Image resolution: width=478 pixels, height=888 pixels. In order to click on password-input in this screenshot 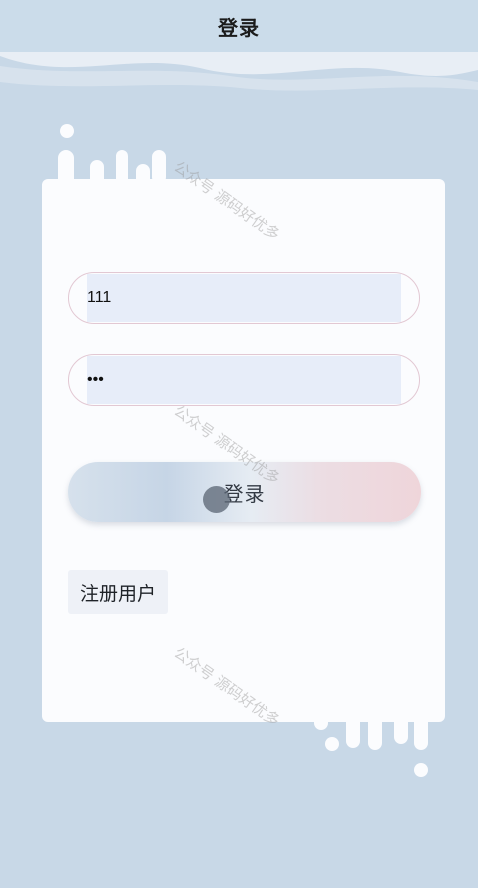, I will do `click(242, 380)`.